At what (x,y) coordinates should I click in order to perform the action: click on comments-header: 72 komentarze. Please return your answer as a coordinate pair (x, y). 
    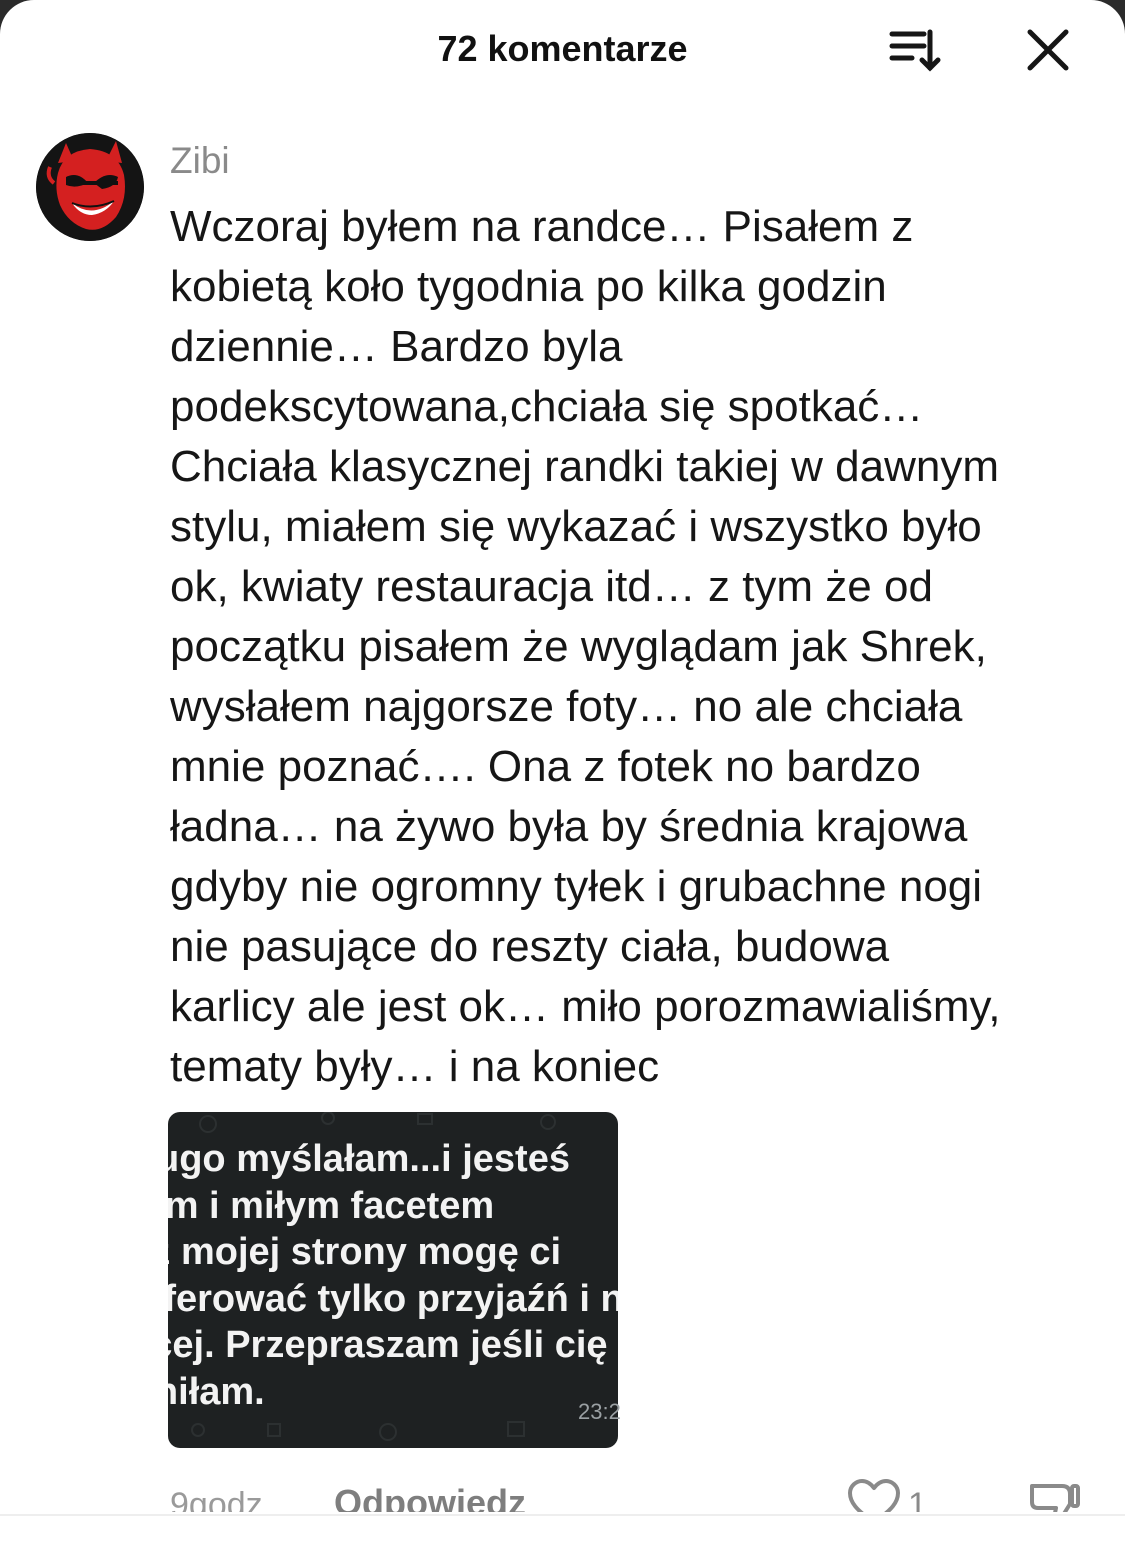
    Looking at the image, I should click on (562, 50).